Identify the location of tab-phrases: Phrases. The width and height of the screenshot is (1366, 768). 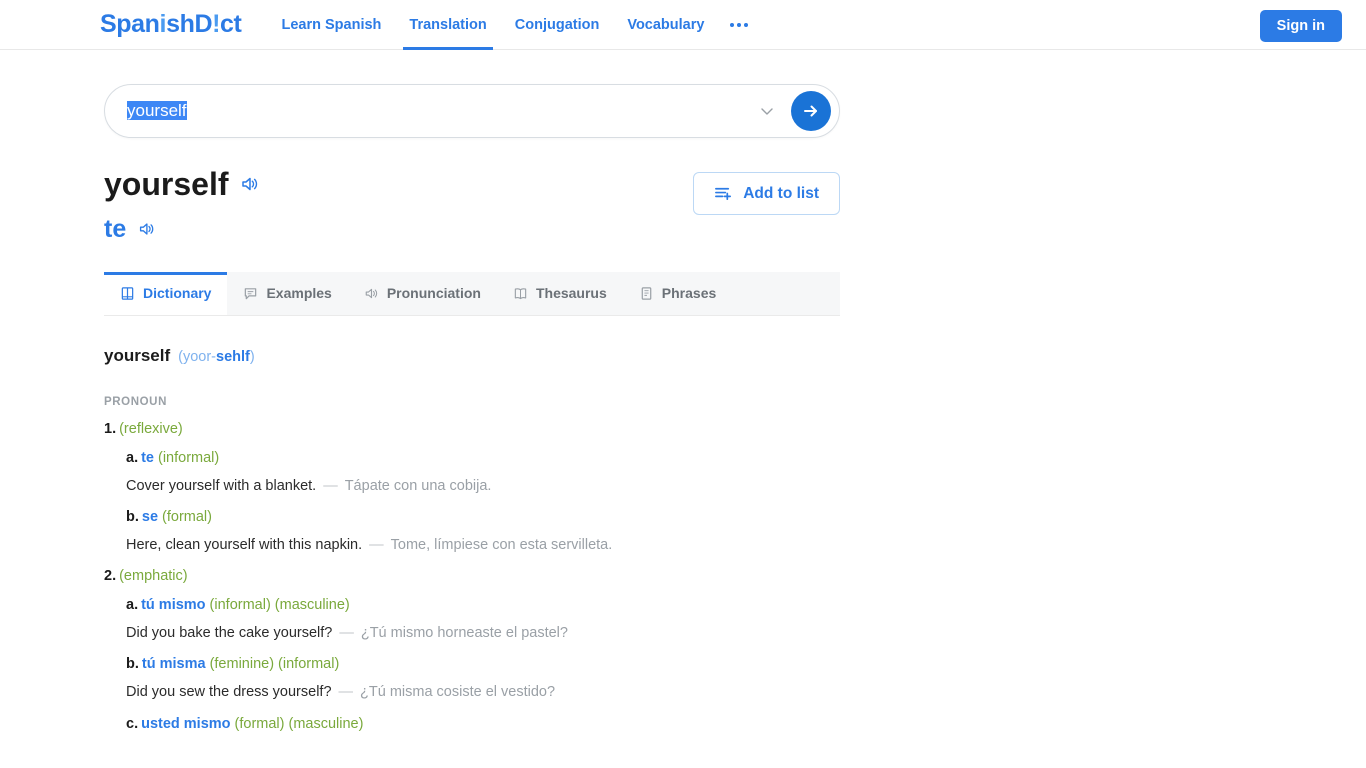
(677, 293).